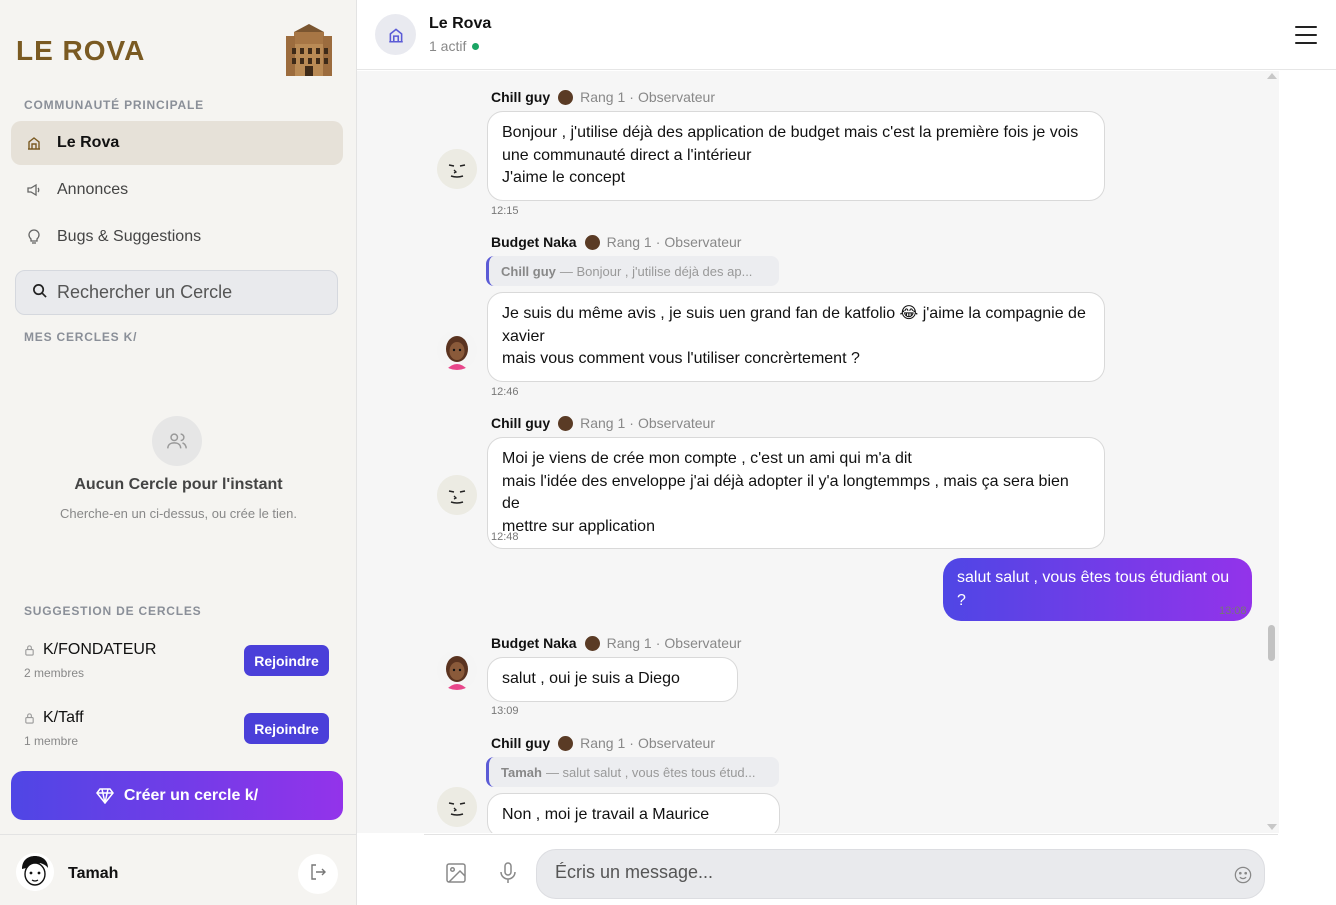  Describe the element at coordinates (88, 142) in the screenshot. I see `sidebar-item-label: Le Rova` at that location.